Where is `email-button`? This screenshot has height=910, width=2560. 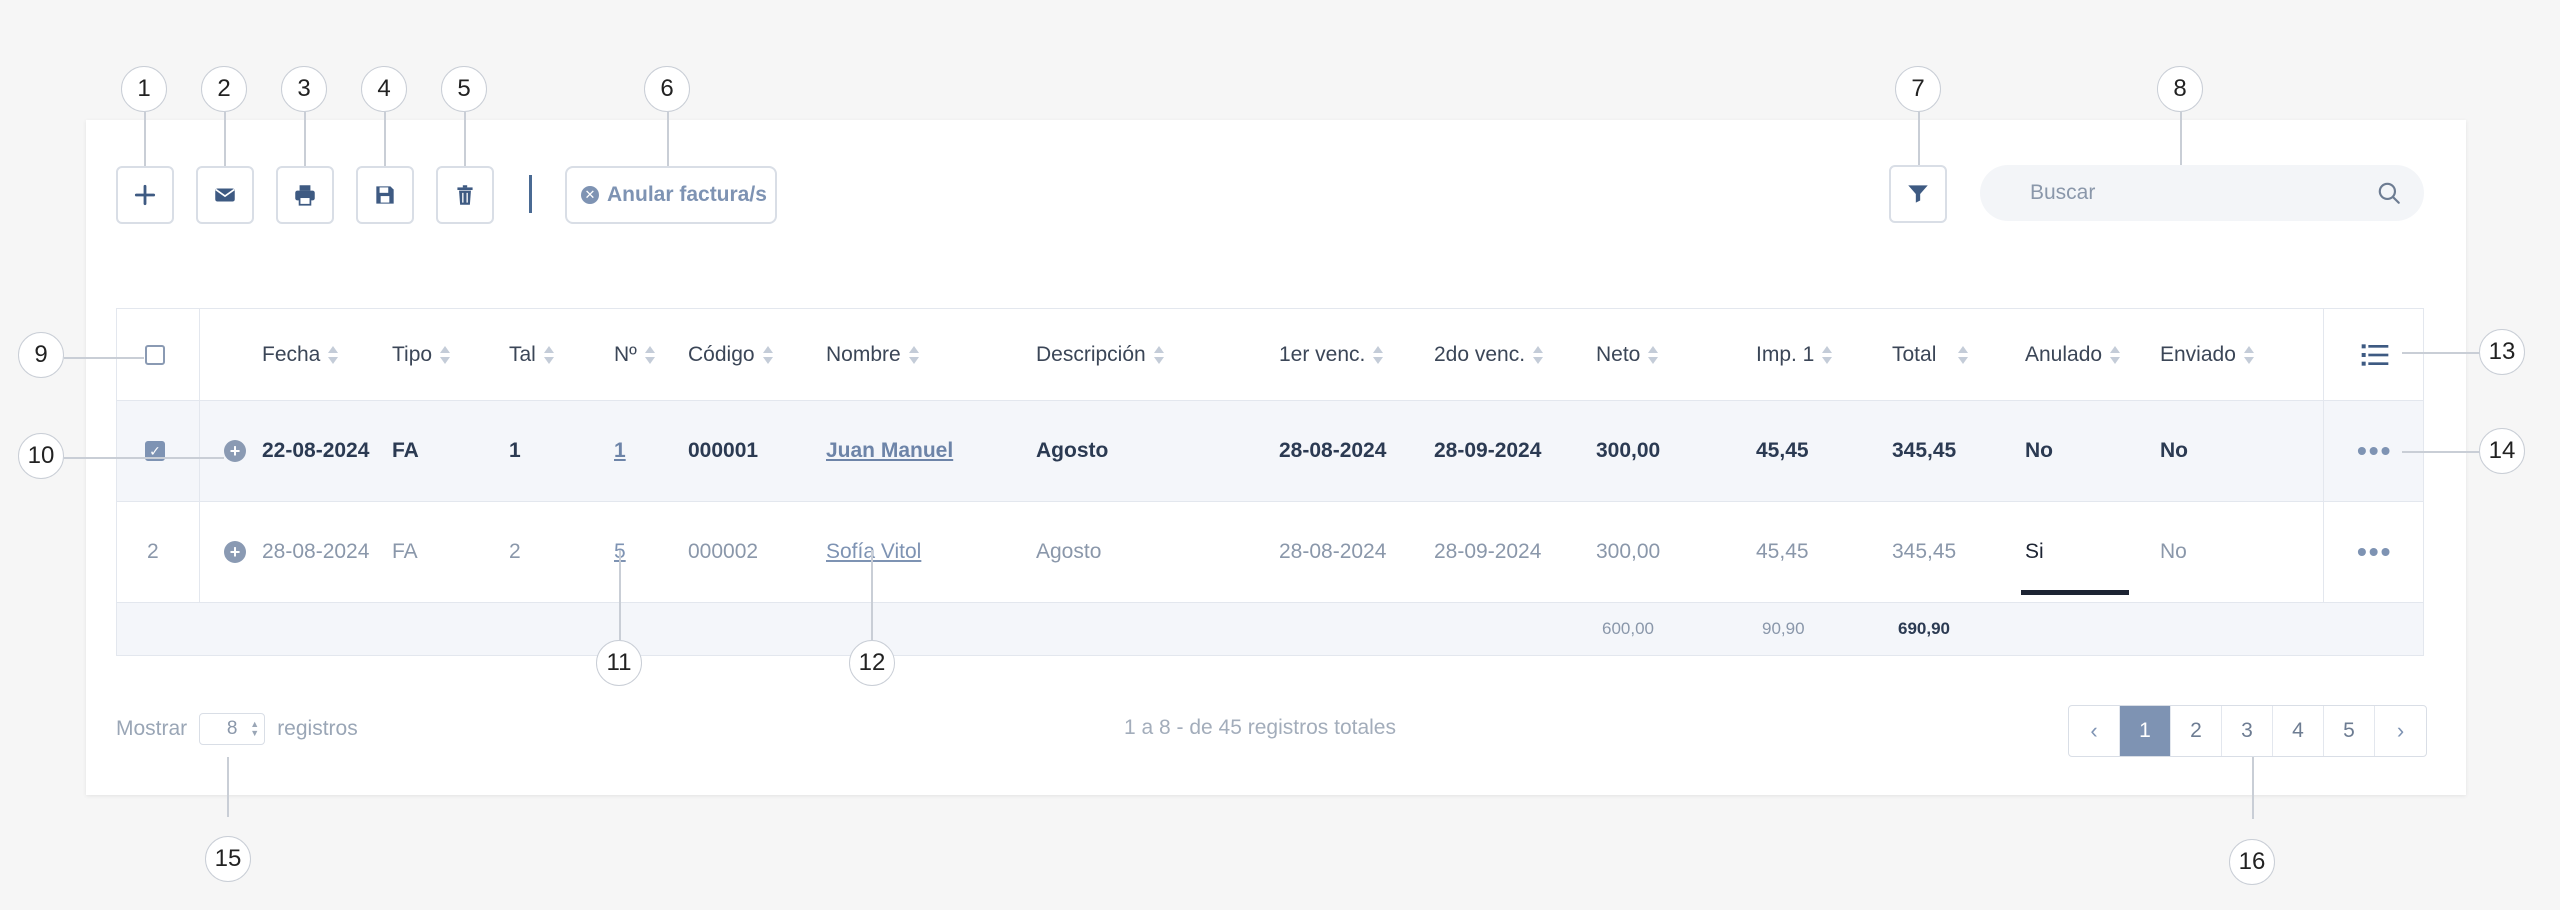
email-button is located at coordinates (225, 195).